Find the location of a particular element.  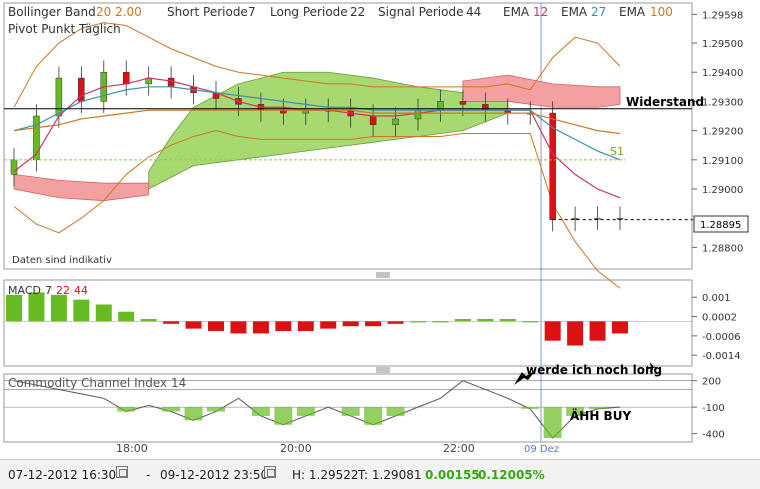

range-from: 07-12-2012 16:30 is located at coordinates (62, 475).